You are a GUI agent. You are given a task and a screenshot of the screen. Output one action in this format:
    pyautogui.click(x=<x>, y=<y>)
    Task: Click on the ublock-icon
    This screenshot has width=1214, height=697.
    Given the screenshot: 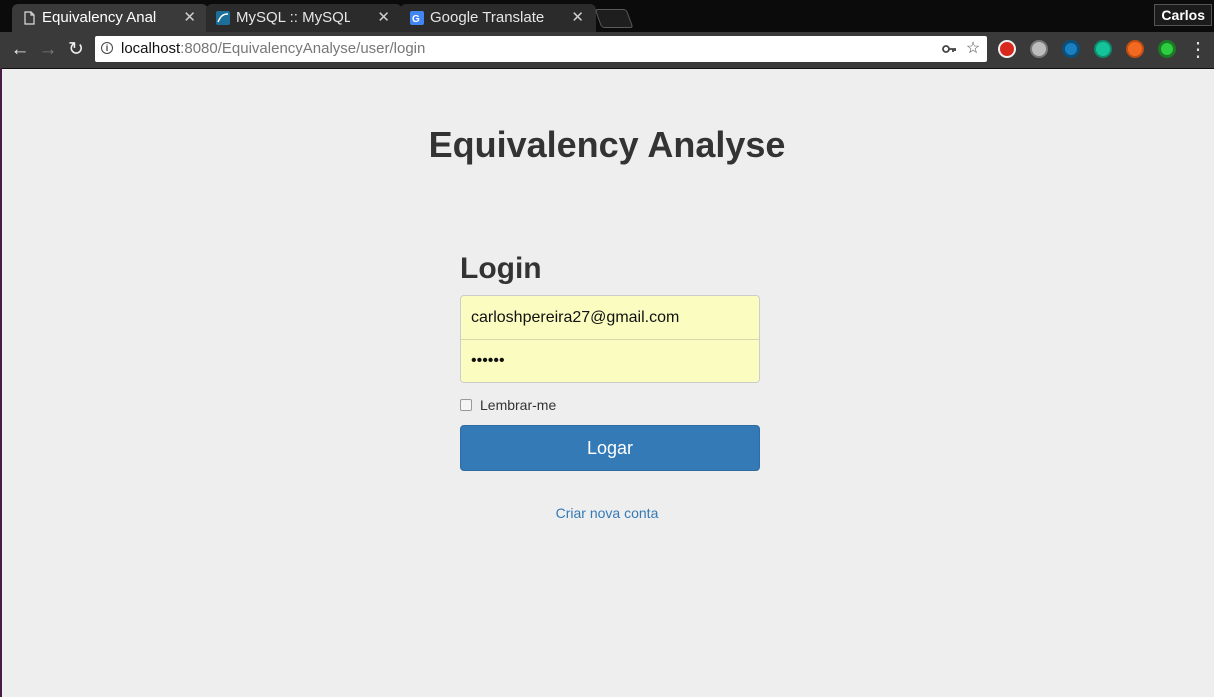 What is the action you would take?
    pyautogui.click(x=1007, y=49)
    